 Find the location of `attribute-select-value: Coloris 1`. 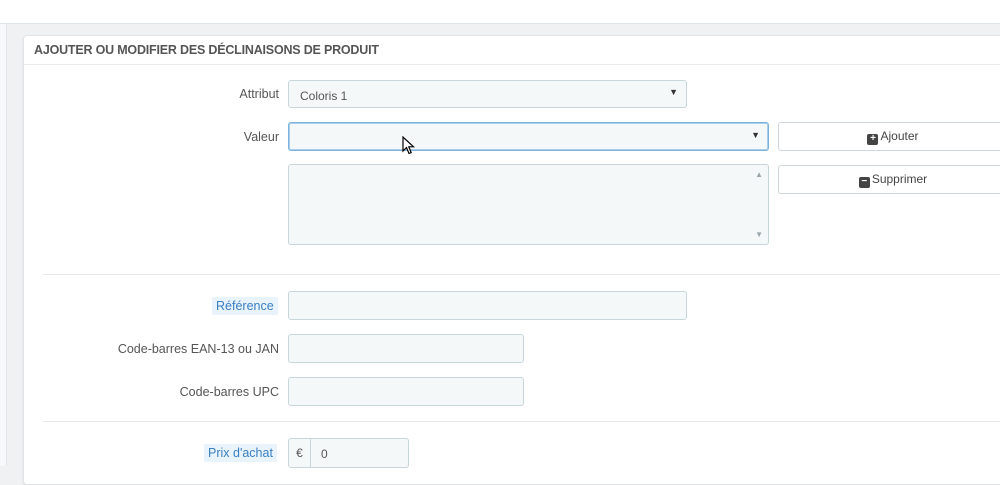

attribute-select-value: Coloris 1 is located at coordinates (324, 96).